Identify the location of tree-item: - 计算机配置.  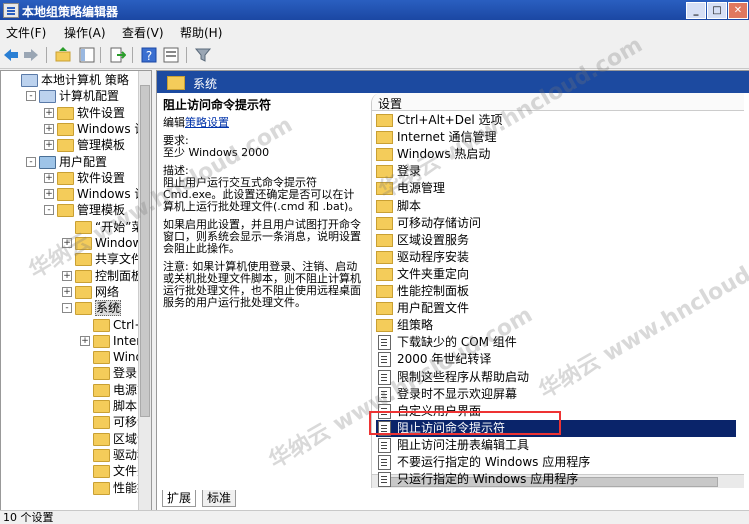
(72, 96).